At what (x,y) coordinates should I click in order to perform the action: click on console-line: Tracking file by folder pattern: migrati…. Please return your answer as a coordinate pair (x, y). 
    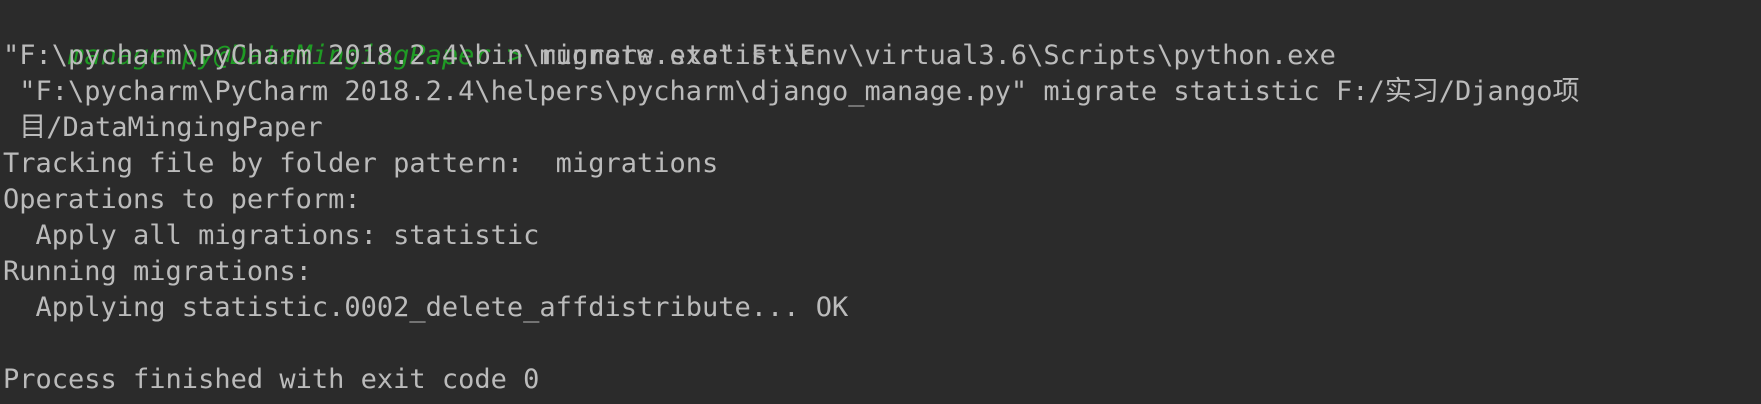
    Looking at the image, I should click on (361, 163).